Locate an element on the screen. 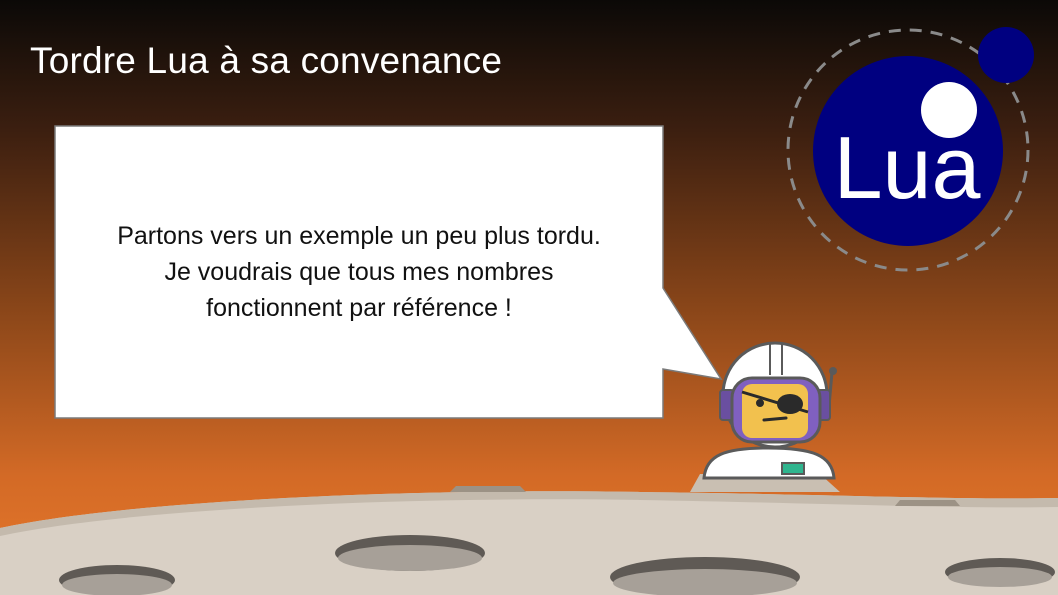 This screenshot has width=1058, height=595. astronaut-pirate-icon is located at coordinates (769, 410).